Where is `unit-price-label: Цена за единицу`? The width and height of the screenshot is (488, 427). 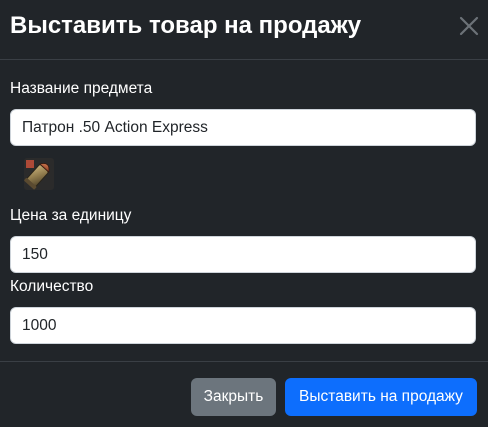
unit-price-label: Цена за единицу is located at coordinates (71, 215).